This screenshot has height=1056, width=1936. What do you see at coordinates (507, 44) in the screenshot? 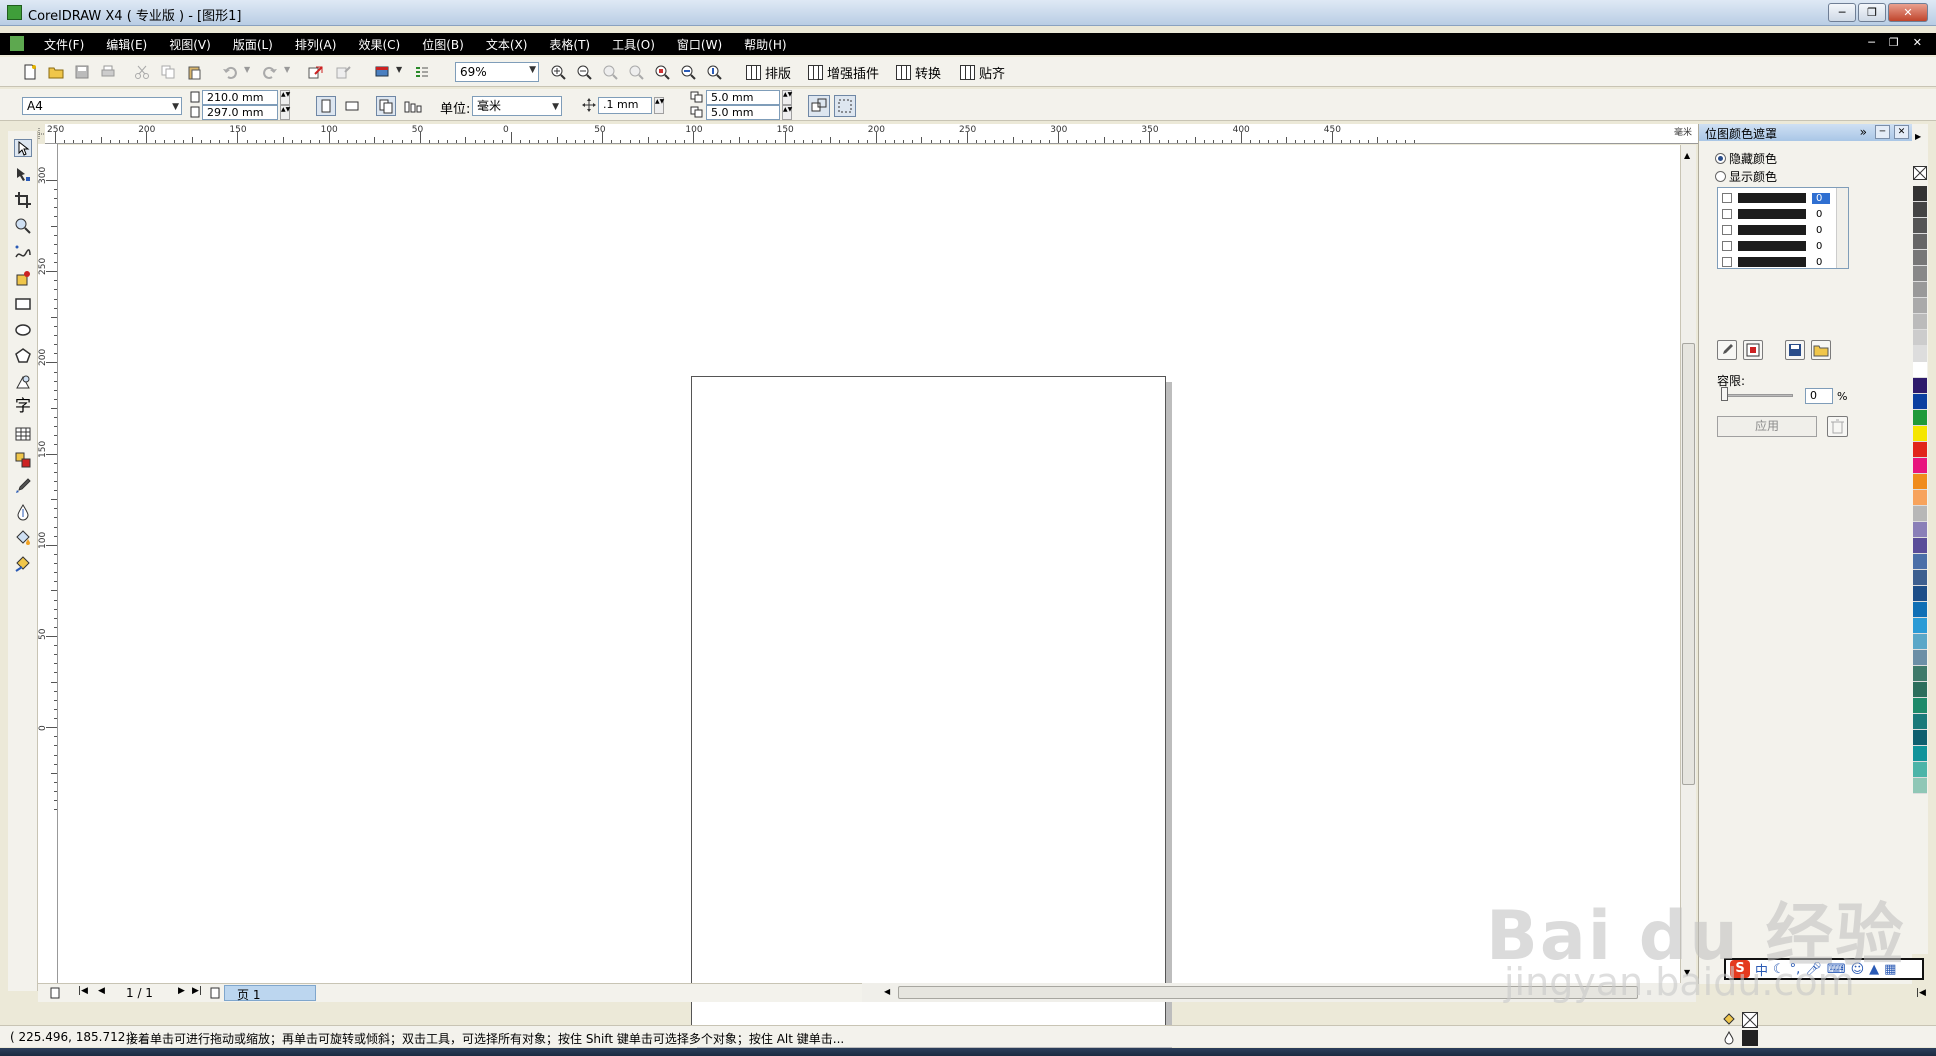
I see `menu-text: 文本(X)` at bounding box center [507, 44].